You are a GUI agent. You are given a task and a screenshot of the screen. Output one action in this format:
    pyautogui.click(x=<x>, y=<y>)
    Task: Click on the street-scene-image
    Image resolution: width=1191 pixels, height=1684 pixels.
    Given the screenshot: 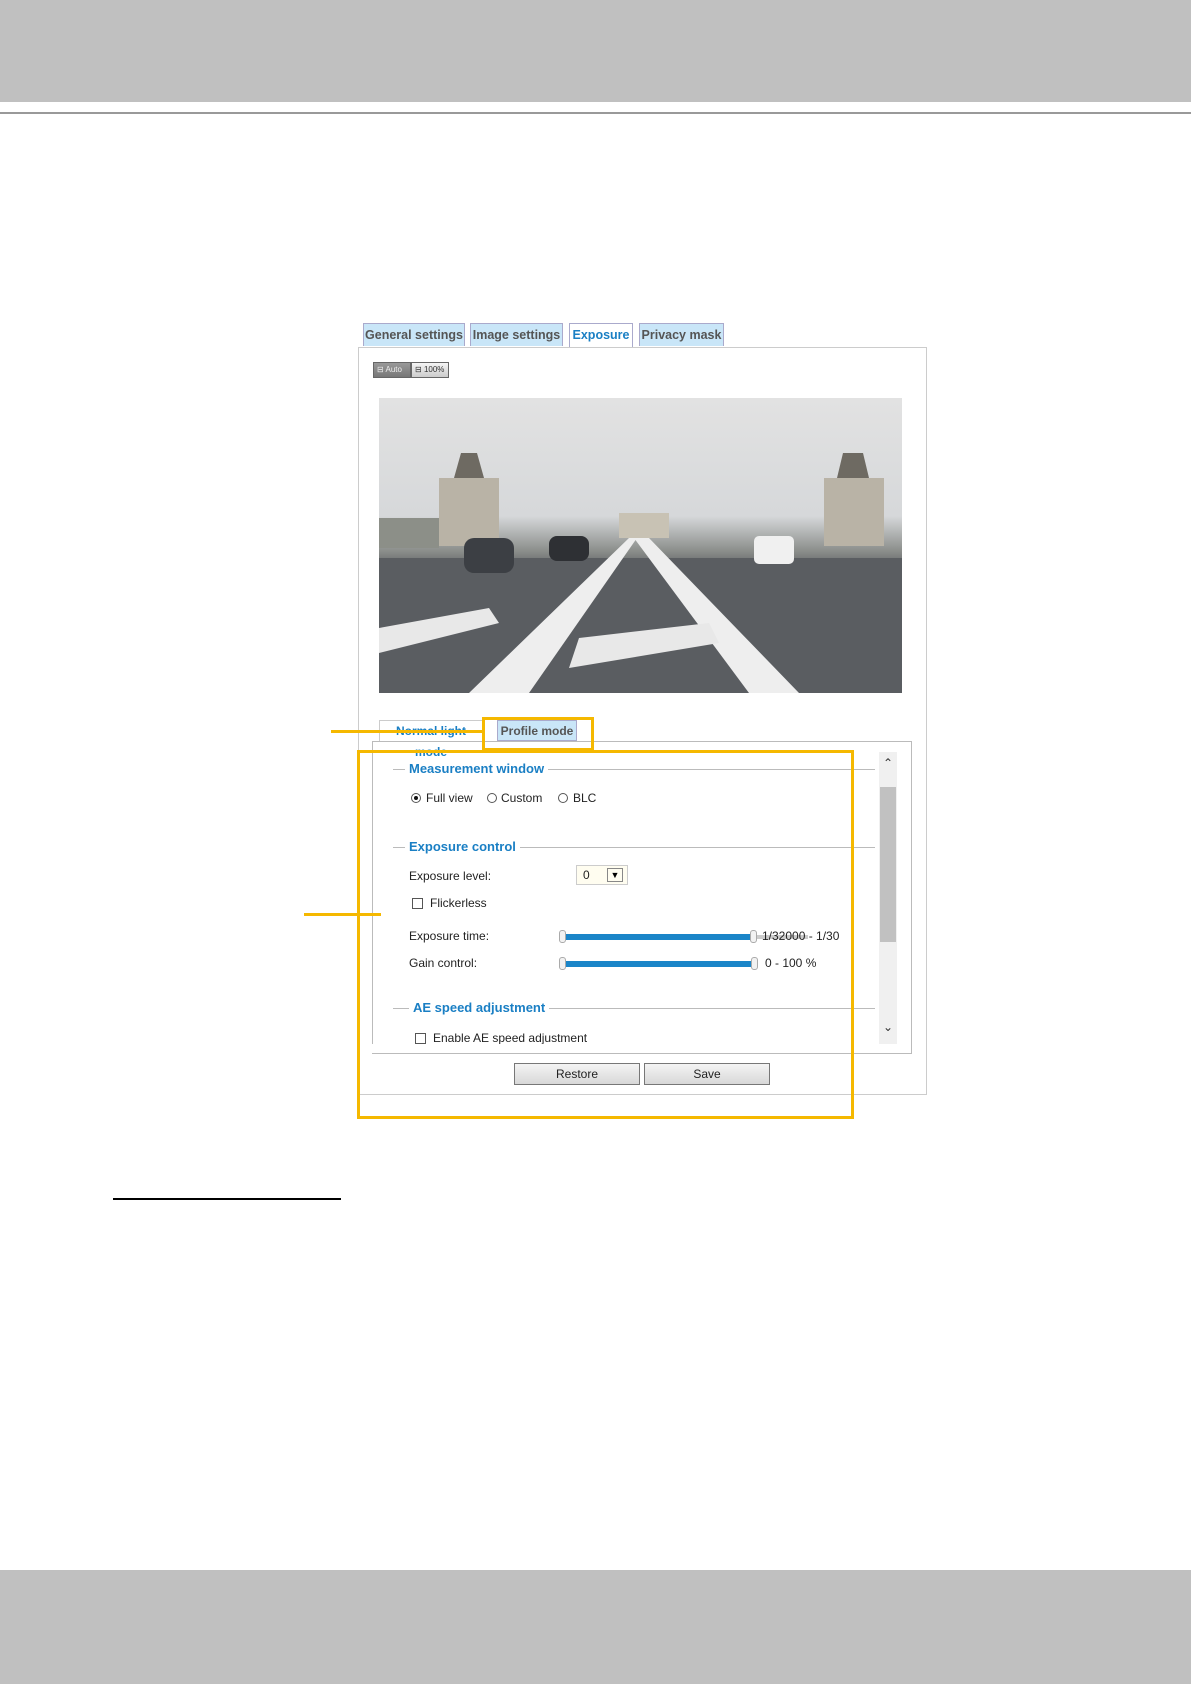 What is the action you would take?
    pyautogui.click(x=640, y=573)
    